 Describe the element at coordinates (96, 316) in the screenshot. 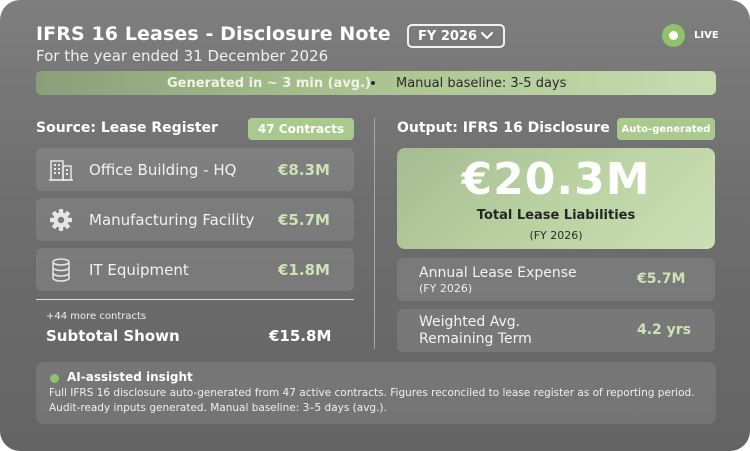

I see `more-contracts-link: +44 more contracts` at that location.